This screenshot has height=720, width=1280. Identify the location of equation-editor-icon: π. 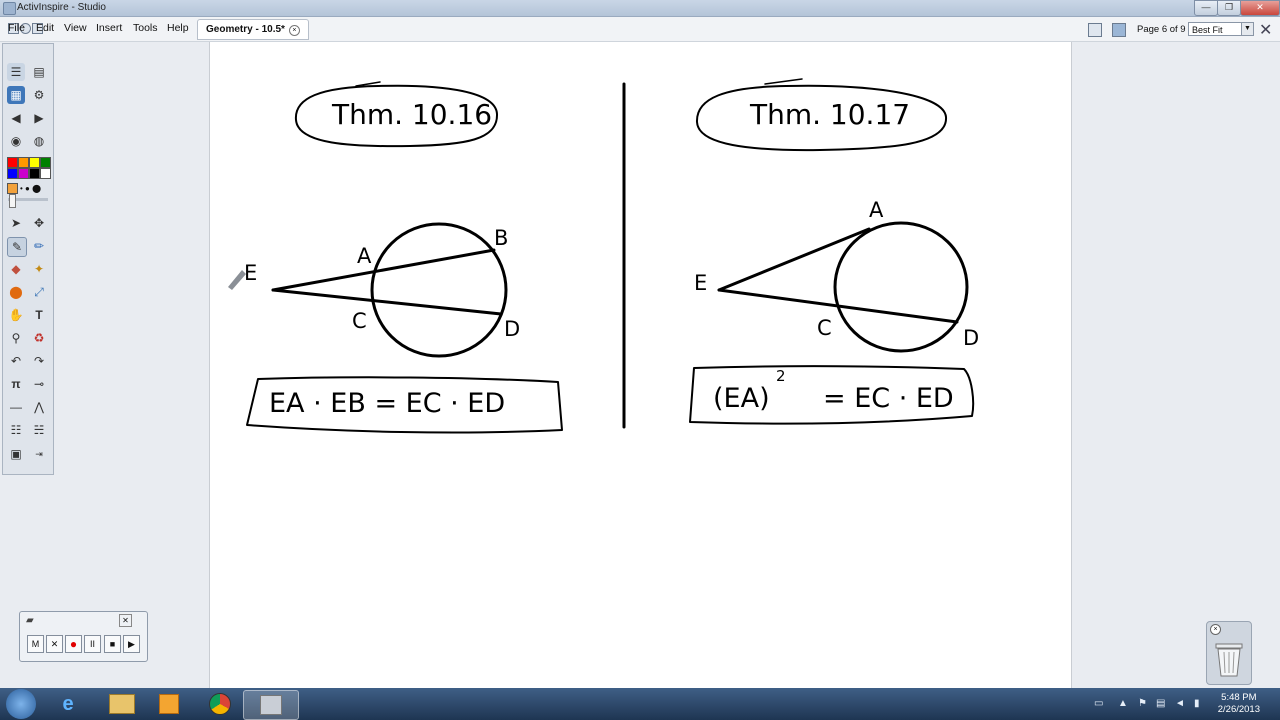
(16, 384).